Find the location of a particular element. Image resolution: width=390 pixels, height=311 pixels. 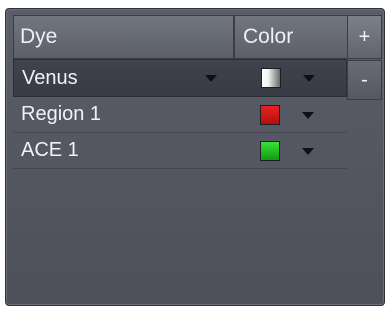

color-column-header: Color is located at coordinates (291, 37).